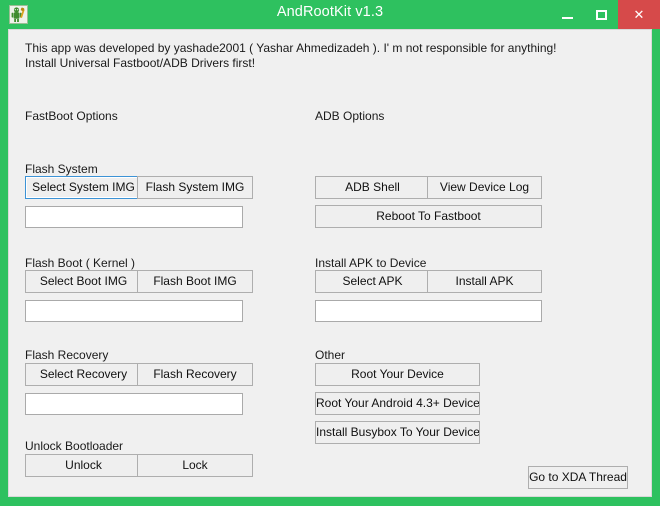  What do you see at coordinates (350, 116) in the screenshot?
I see `adb-options-heading: ADB Options` at bounding box center [350, 116].